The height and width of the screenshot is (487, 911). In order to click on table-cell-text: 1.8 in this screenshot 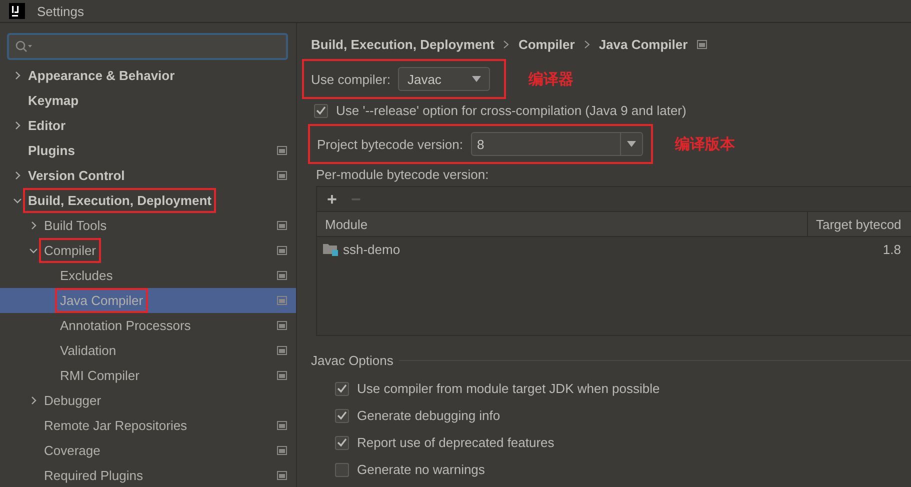, I will do `click(892, 249)`.